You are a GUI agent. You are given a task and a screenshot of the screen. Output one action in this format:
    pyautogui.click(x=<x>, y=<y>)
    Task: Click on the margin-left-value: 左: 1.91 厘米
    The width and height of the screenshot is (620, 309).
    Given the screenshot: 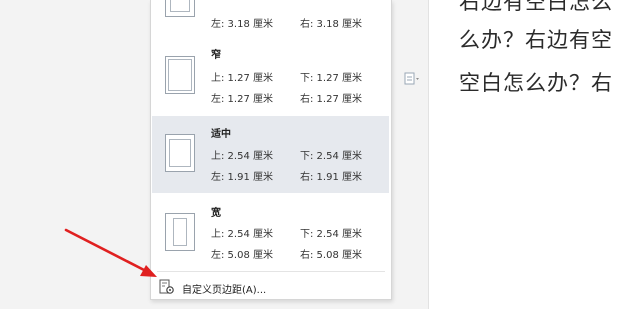 What is the action you would take?
    pyautogui.click(x=242, y=177)
    